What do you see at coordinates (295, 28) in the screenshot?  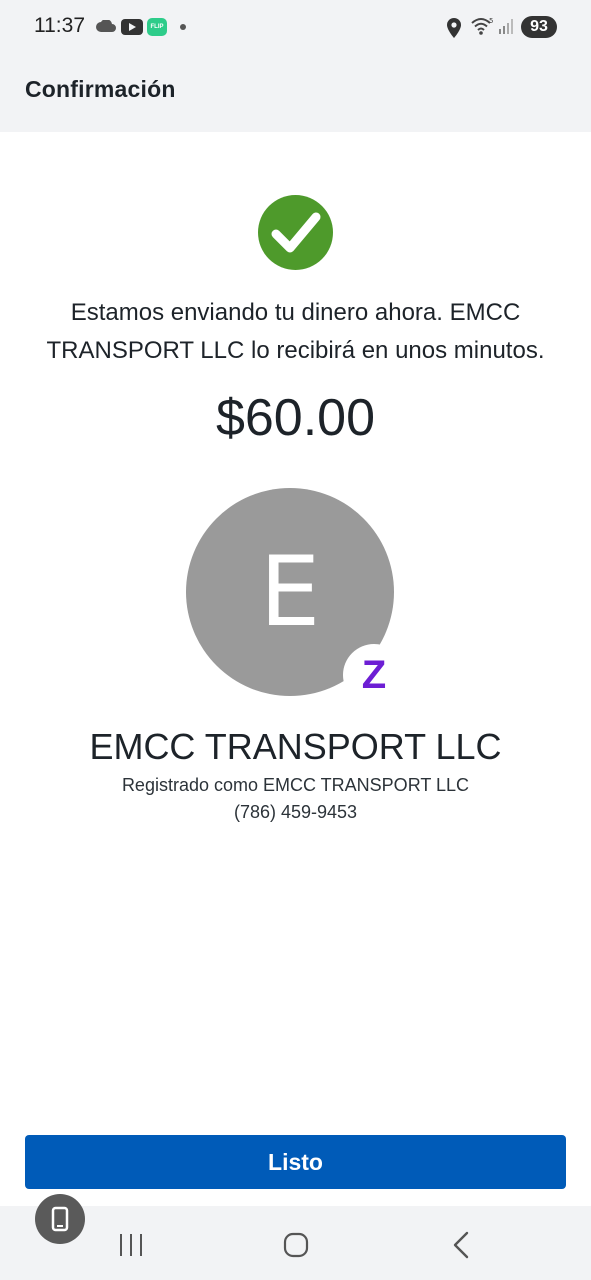 I see `status-bar: 11:37 FLIP 5 93` at bounding box center [295, 28].